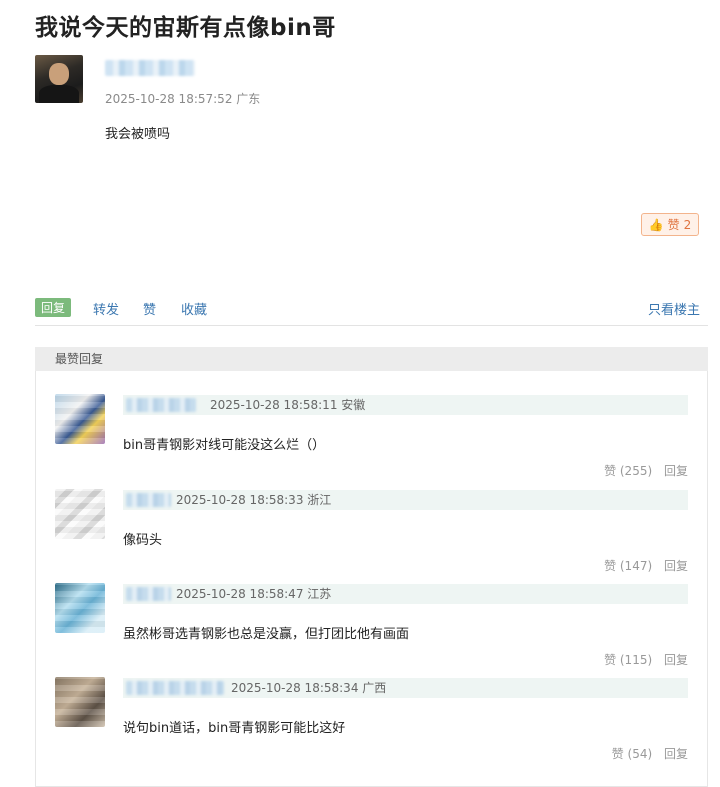 Image resolution: width=720 pixels, height=787 pixels. Describe the element at coordinates (405, 594) in the screenshot. I see `reply-meta-bar: 2025-10-28 18:58:47 江苏` at that location.